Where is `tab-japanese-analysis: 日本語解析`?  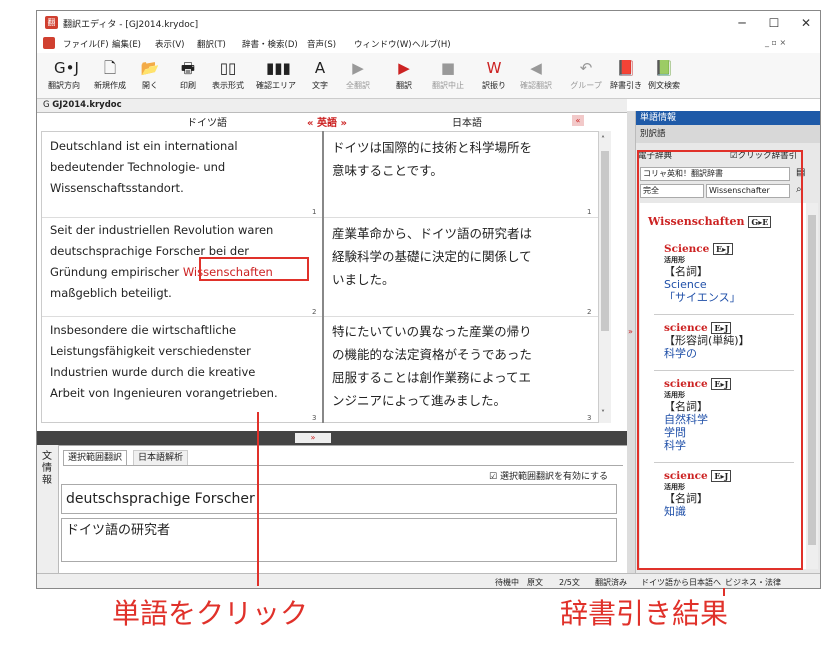
tab-japanese-analysis: 日本語解析 is located at coordinates (161, 457).